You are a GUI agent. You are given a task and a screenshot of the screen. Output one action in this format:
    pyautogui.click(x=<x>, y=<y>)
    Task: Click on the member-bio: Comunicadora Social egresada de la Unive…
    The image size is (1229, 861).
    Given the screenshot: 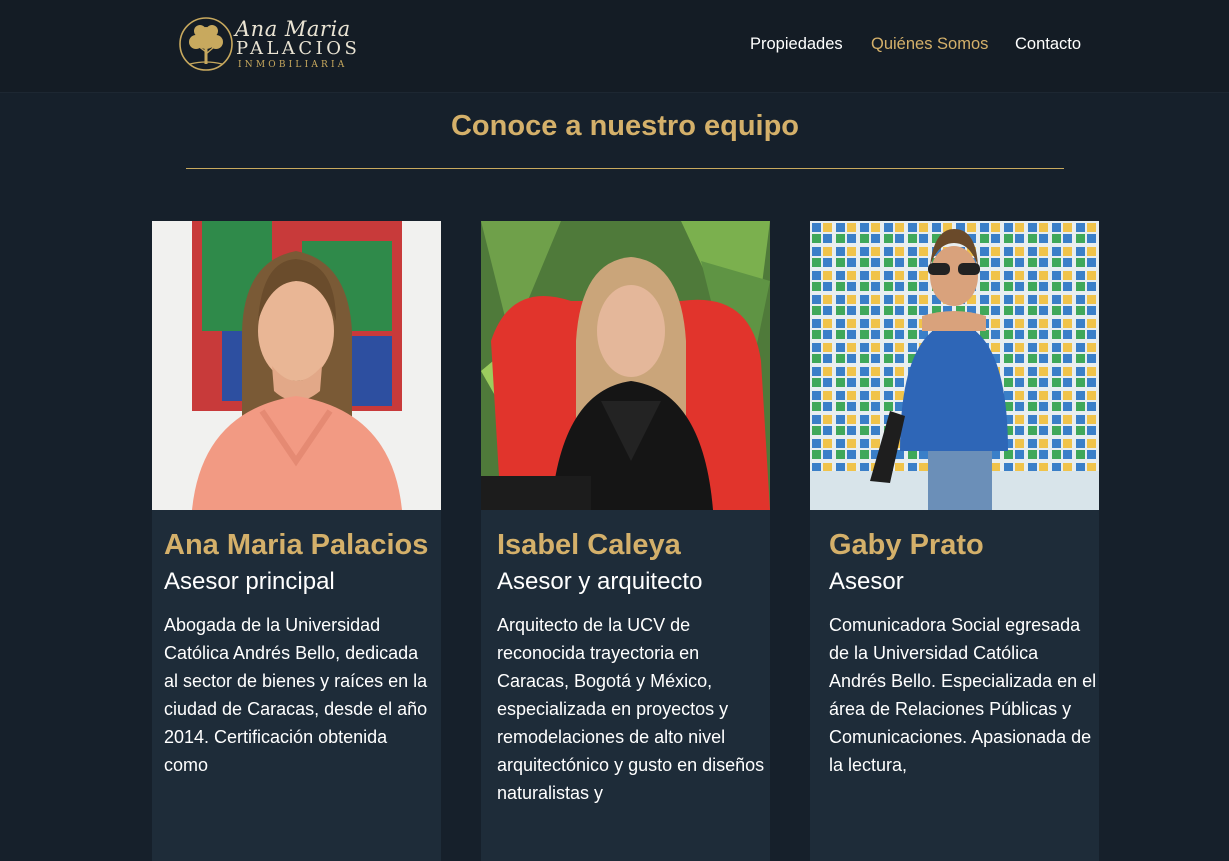 What is the action you would take?
    pyautogui.click(x=963, y=695)
    